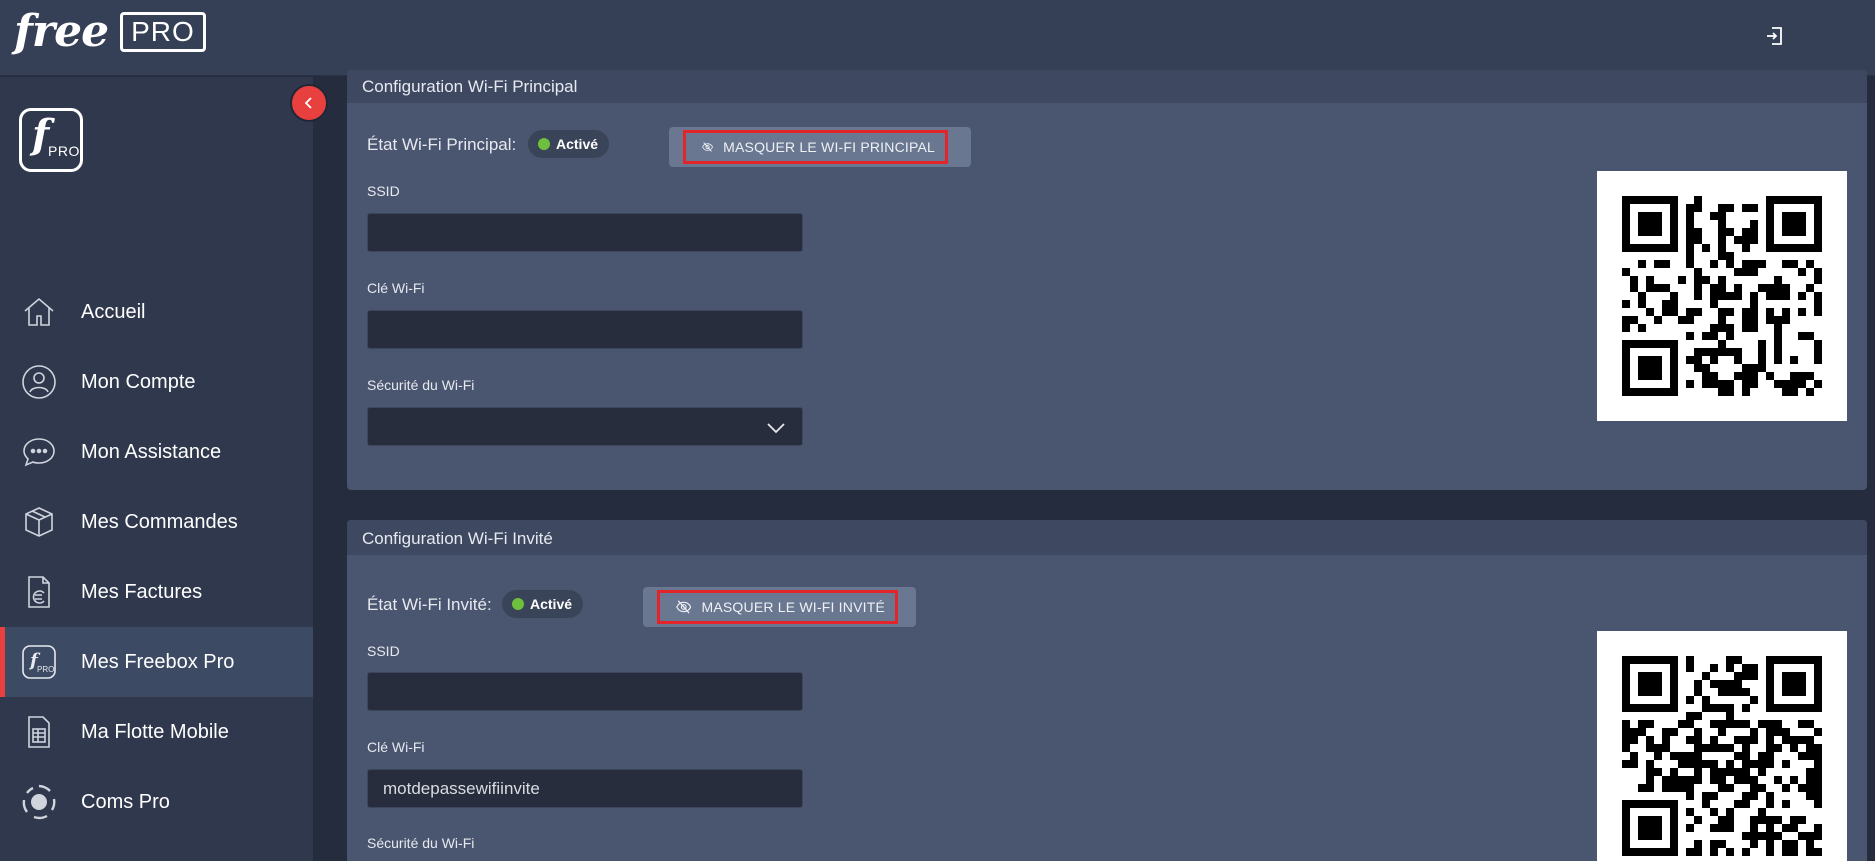 This screenshot has width=1875, height=861. Describe the element at coordinates (442, 144) in the screenshot. I see `wifi-principal-state-label: État Wi-Fi Principal:` at that location.